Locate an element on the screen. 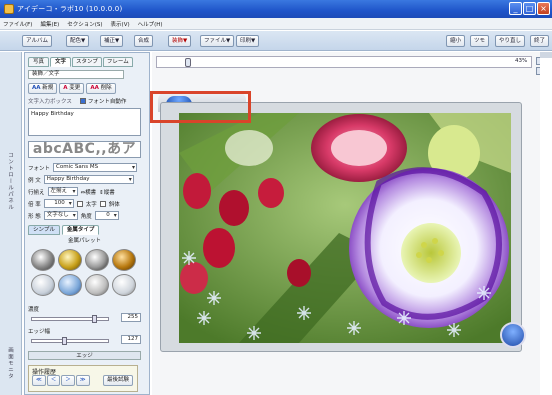  print-button: 印刷▼ is located at coordinates (248, 41).